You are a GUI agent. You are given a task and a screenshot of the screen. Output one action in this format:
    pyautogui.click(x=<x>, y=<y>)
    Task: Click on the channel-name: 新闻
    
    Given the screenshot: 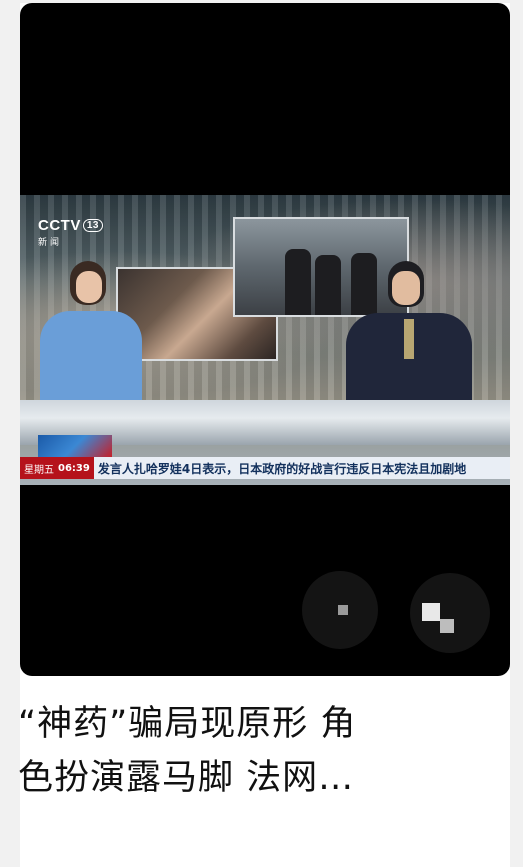 What is the action you would take?
    pyautogui.click(x=50, y=242)
    